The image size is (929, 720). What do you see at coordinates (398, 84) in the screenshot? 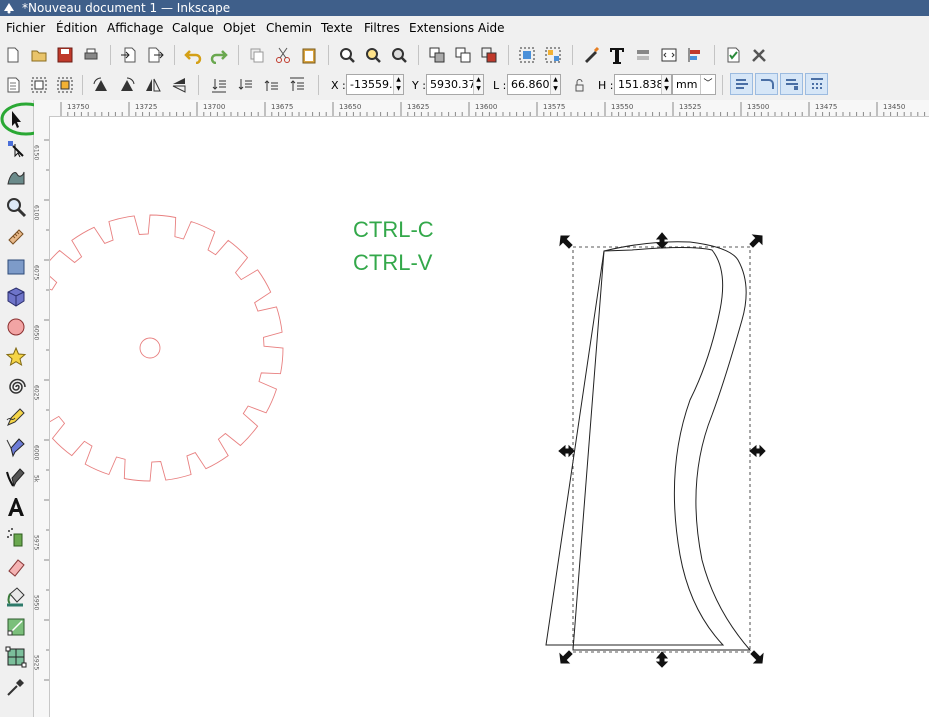
I see `x-spin-arrows: ▲ ▼` at bounding box center [398, 84].